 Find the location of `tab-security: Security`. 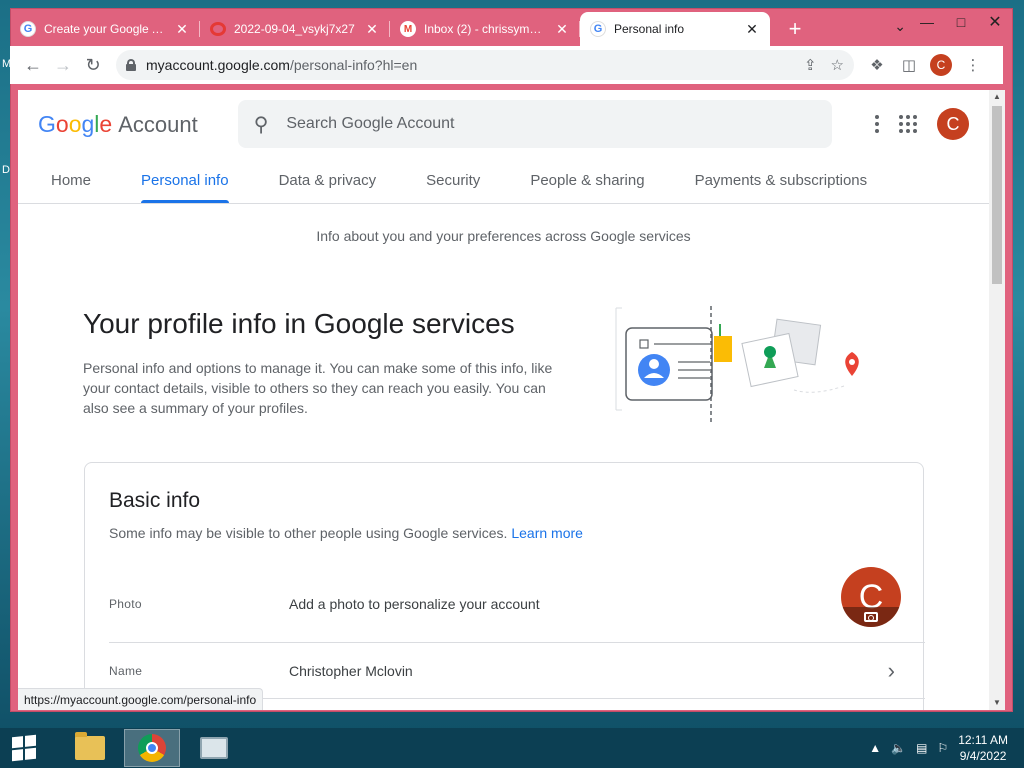

tab-security: Security is located at coordinates (453, 180).